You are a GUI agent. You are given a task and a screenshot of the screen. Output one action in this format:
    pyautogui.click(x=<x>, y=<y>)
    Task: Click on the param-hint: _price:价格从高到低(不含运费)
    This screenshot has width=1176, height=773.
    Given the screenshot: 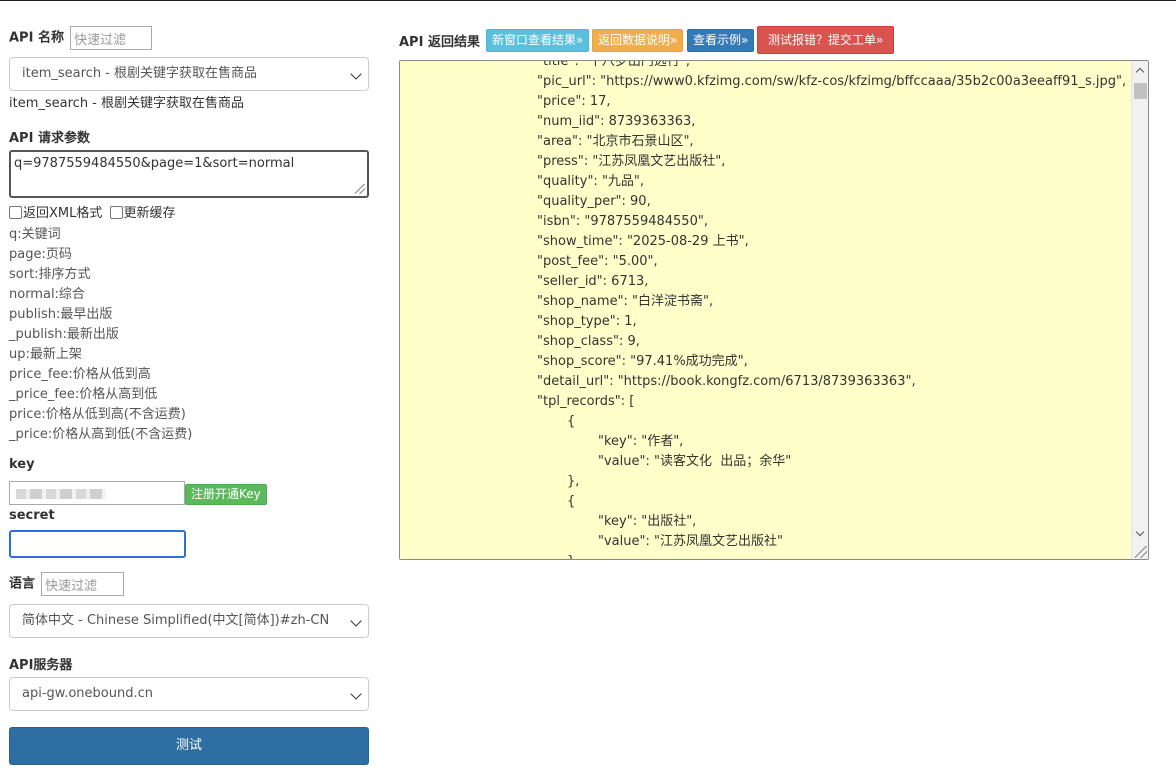 What is the action you would take?
    pyautogui.click(x=101, y=434)
    